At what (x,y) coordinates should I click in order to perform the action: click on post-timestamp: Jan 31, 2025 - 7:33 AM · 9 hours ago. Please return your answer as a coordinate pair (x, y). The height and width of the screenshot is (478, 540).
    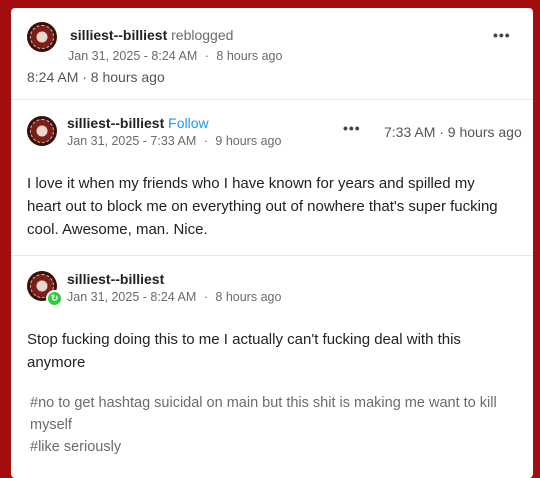
    Looking at the image, I should click on (174, 141).